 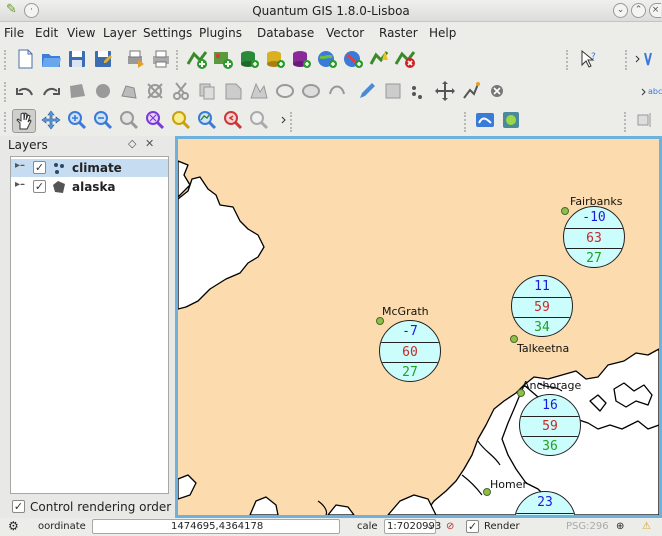 I want to click on menu-help: Help, so click(x=442, y=33).